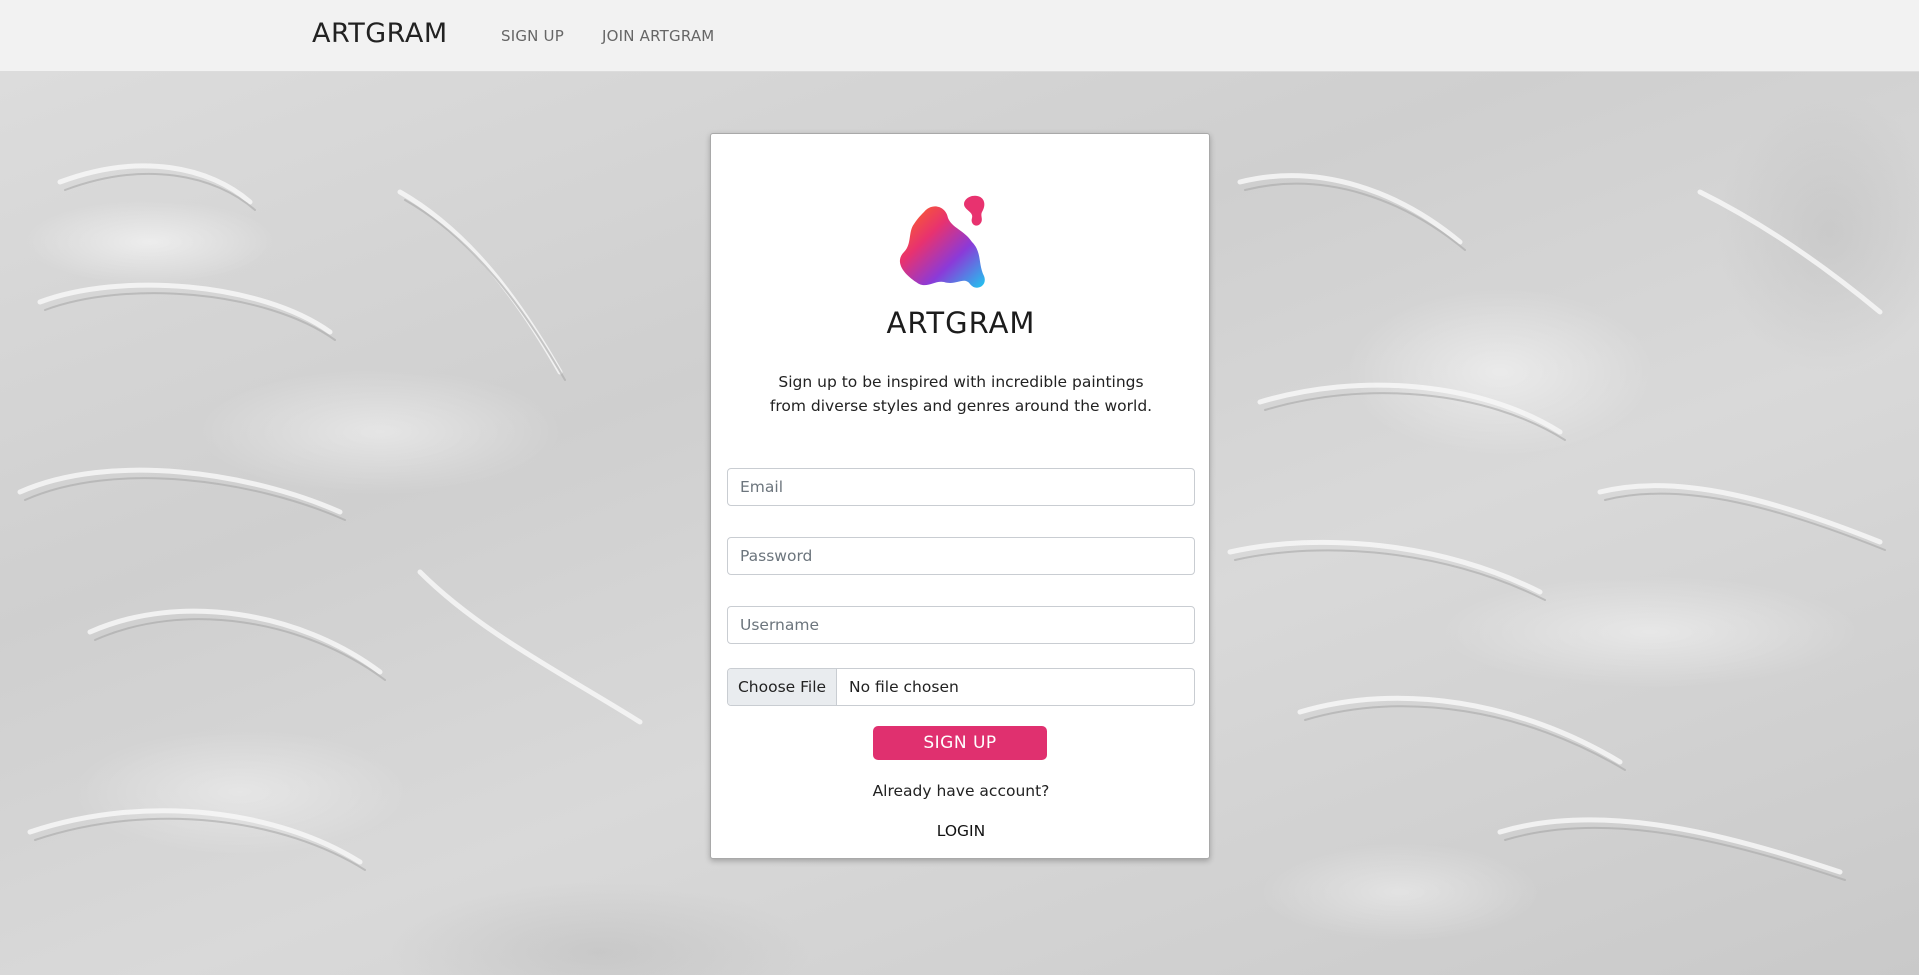 This screenshot has width=1919, height=975. I want to click on signup-submit-button: SIGN UP, so click(960, 743).